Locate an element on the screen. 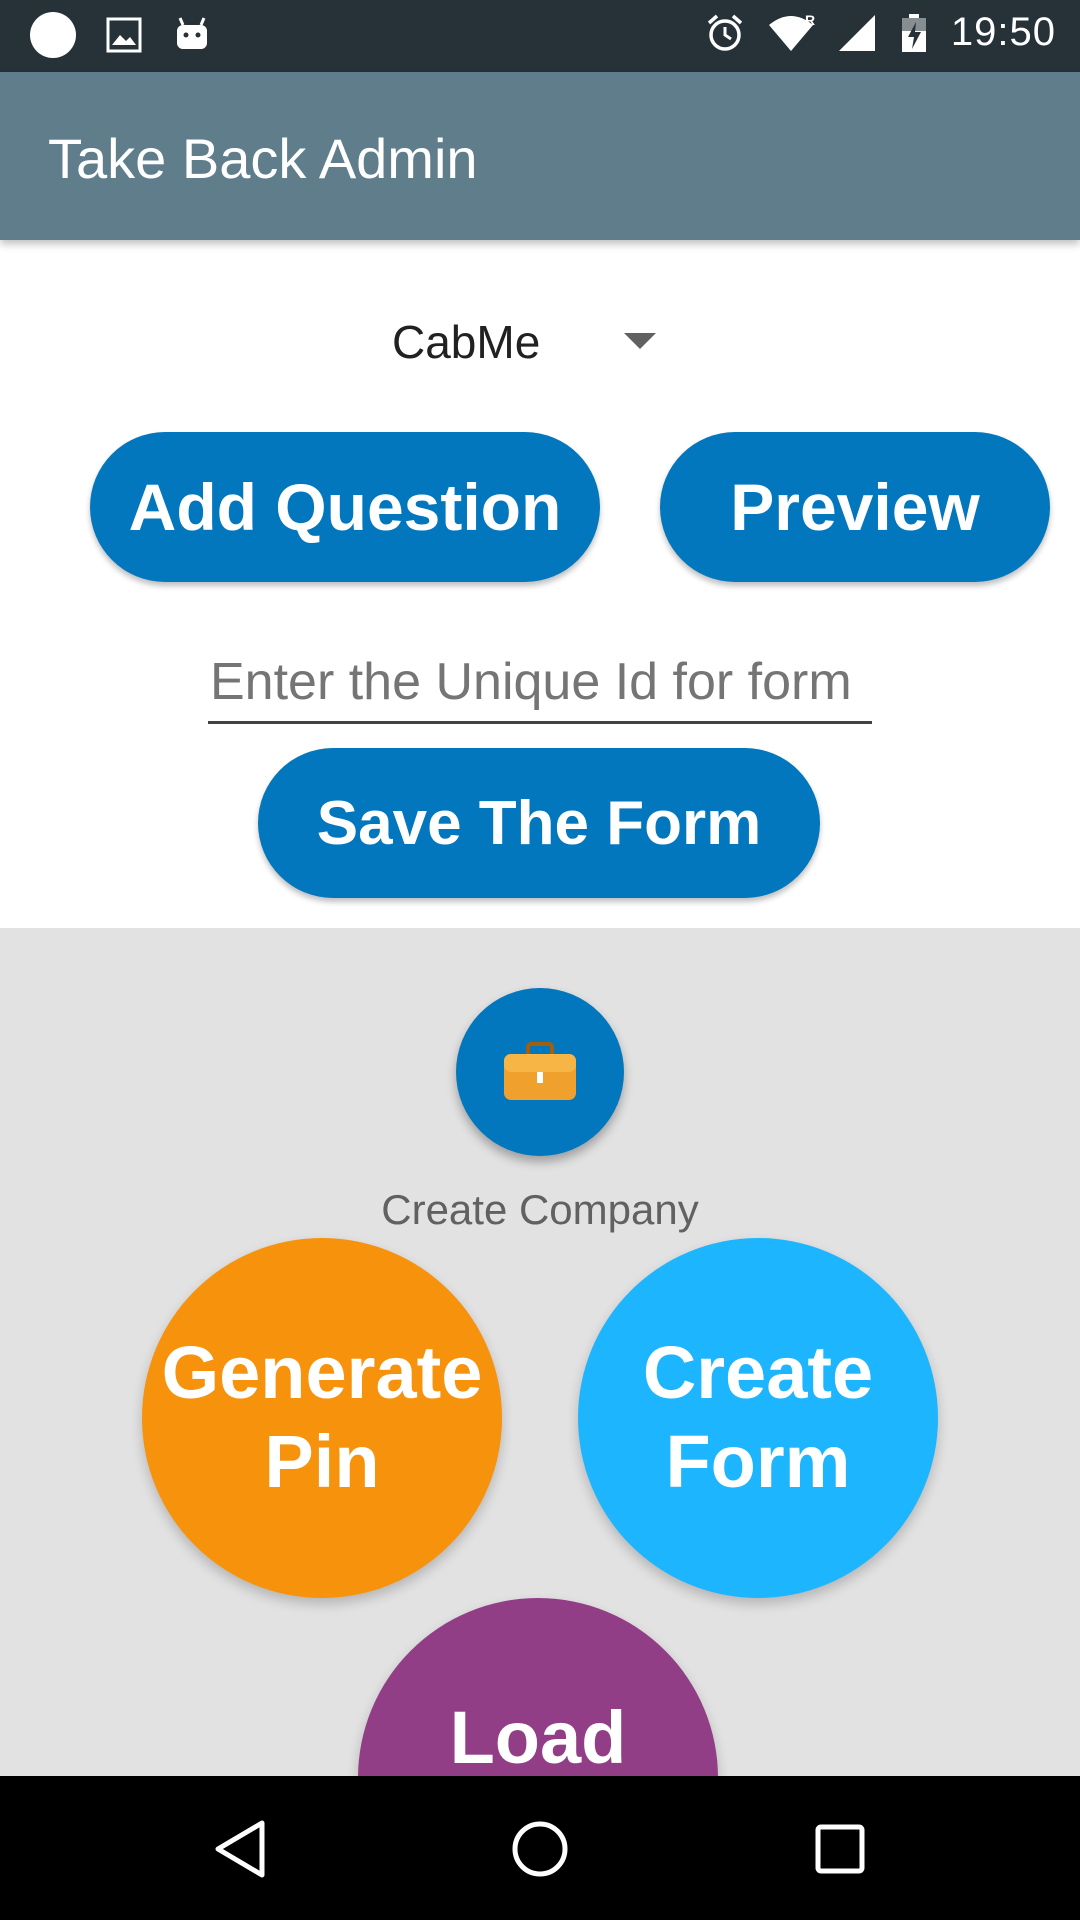  back-icon is located at coordinates (240, 1849).